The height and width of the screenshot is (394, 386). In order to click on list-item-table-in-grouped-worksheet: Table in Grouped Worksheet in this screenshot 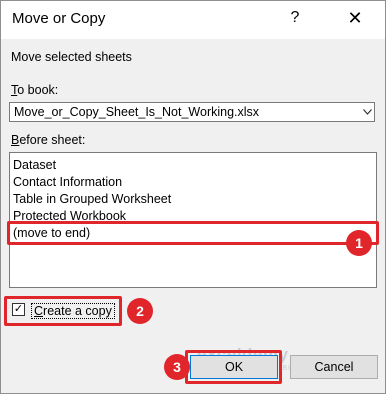, I will do `click(92, 199)`.